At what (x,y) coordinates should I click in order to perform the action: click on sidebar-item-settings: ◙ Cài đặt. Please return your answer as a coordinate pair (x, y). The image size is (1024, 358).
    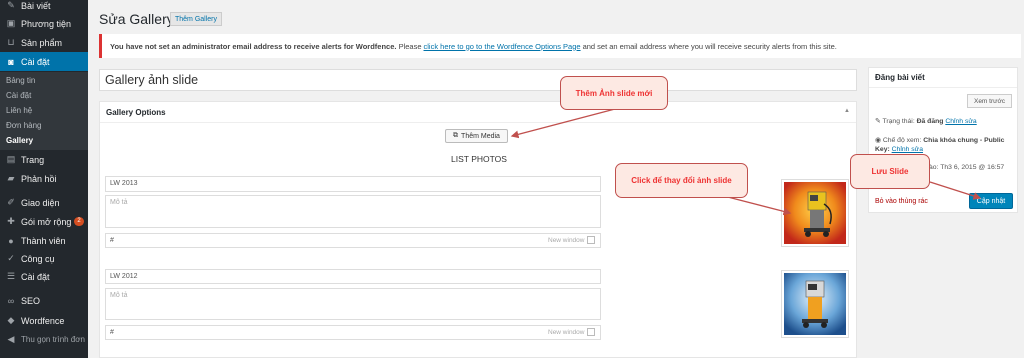
    Looking at the image, I should click on (44, 61).